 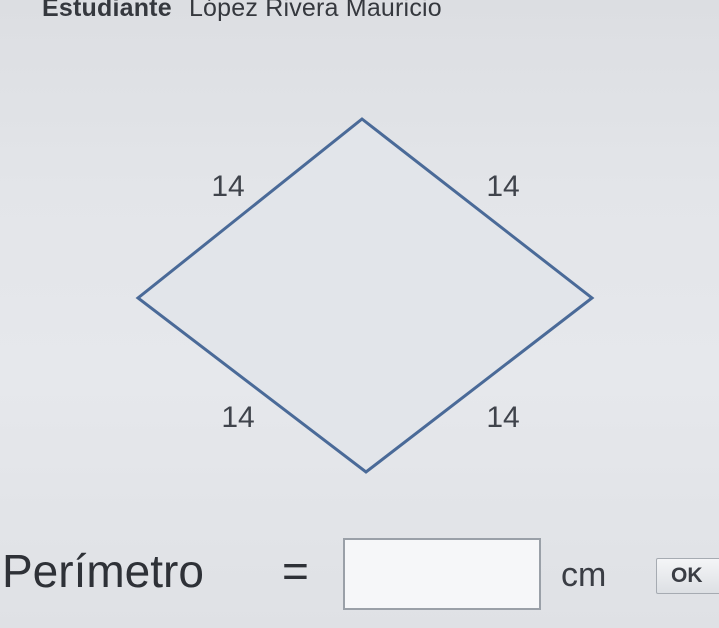 I want to click on equals-sign: =, so click(x=295, y=571).